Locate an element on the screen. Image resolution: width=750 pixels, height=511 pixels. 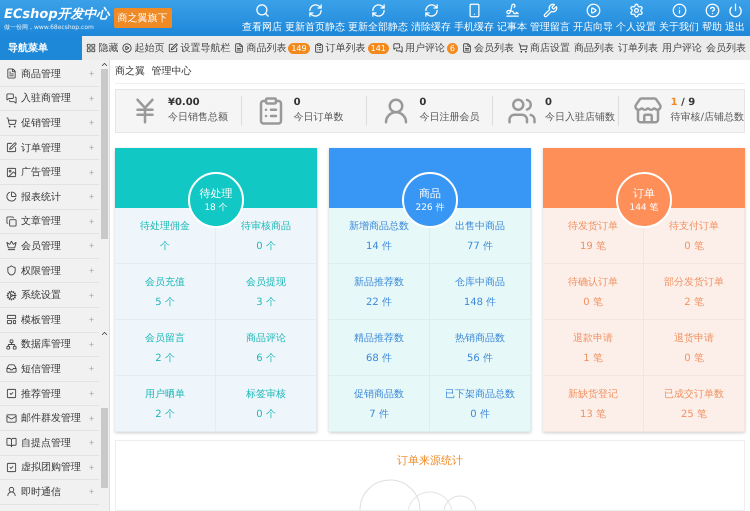
cell-label: 待处理佣金 is located at coordinates (165, 225).